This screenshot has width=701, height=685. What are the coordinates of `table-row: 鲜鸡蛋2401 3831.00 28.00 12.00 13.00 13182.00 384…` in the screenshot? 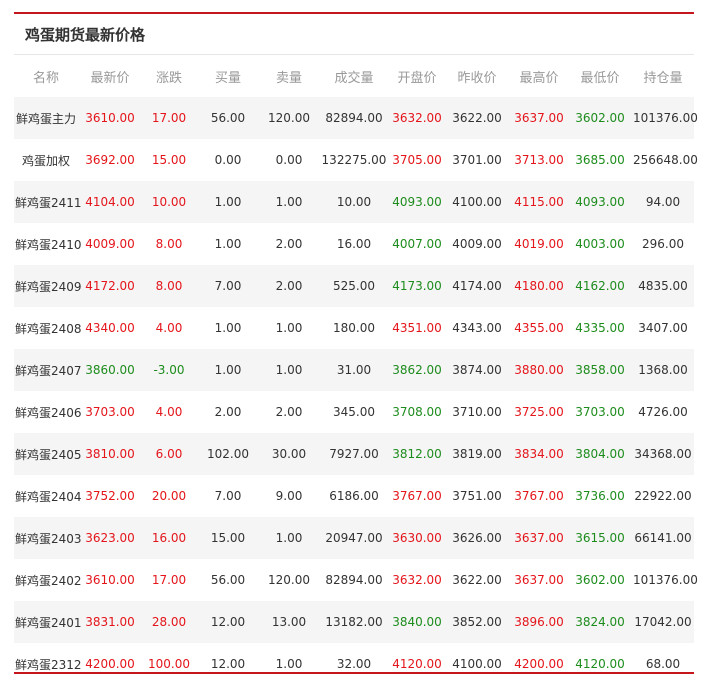 It's located at (354, 622).